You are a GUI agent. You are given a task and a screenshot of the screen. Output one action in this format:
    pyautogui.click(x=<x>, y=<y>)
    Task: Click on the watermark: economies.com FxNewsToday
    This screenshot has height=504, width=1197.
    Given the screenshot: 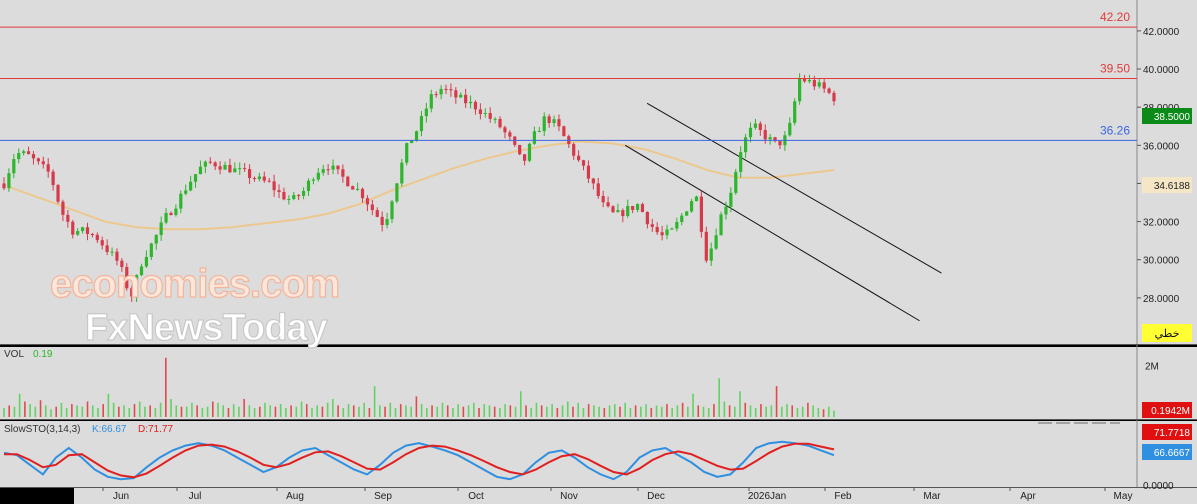 What is the action you would take?
    pyautogui.click(x=195, y=305)
    